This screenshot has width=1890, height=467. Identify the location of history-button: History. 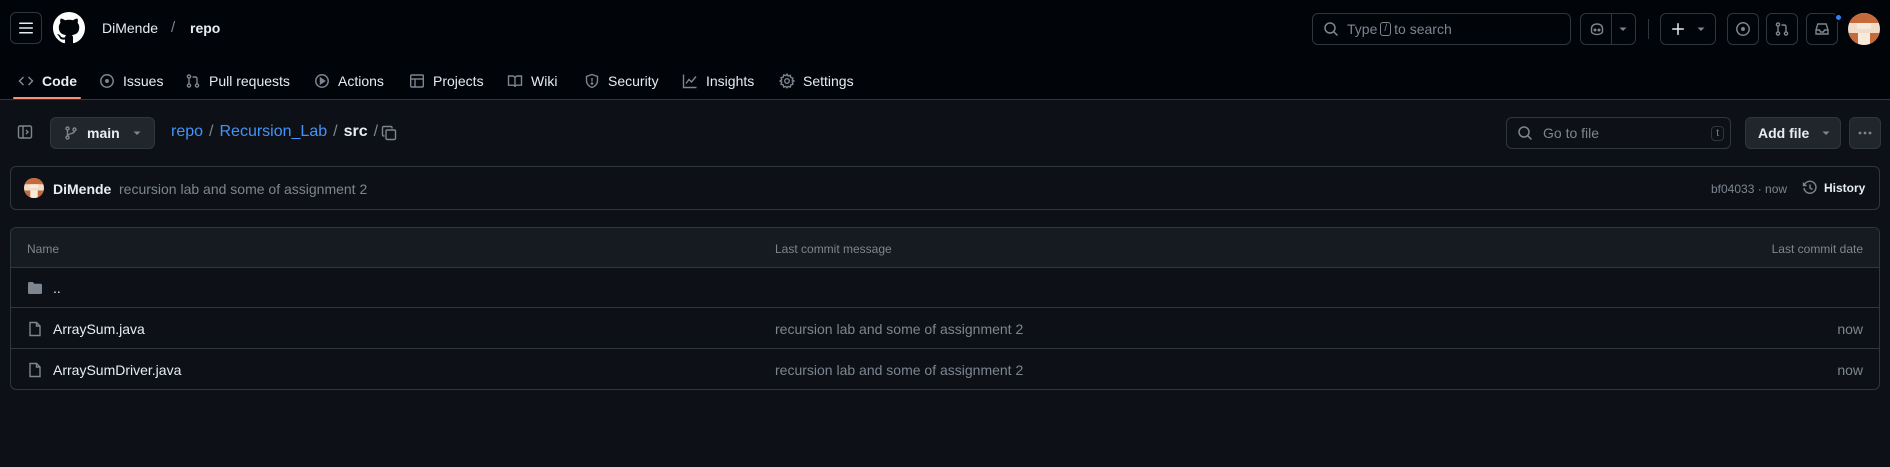
(1833, 188).